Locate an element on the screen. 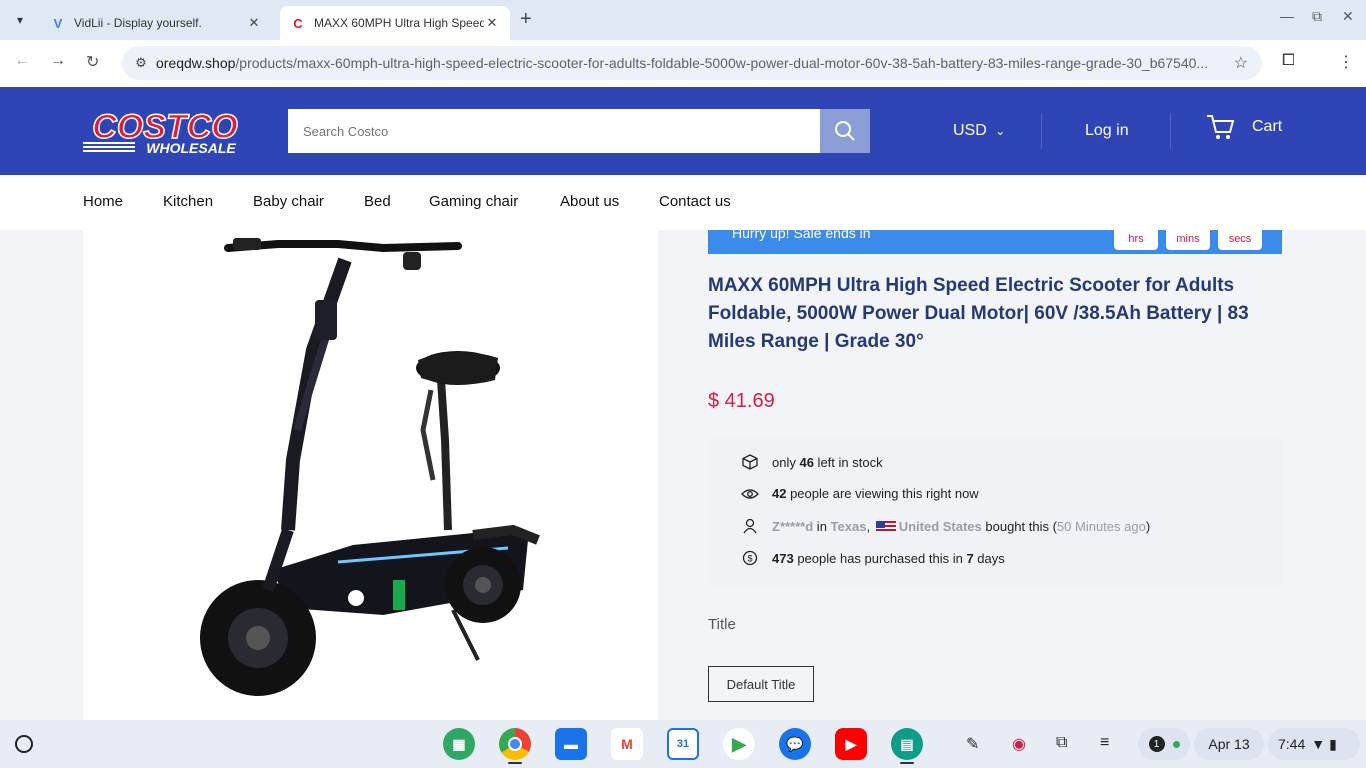 The image size is (1366, 768). url-host: oreqdw.shop is located at coordinates (196, 63).